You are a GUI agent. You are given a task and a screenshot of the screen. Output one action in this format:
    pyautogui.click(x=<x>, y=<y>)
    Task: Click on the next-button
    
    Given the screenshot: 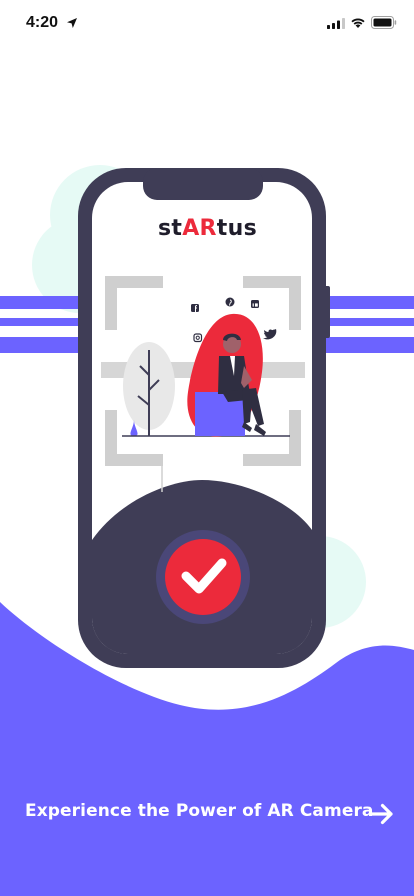 What is the action you would take?
    pyautogui.click(x=382, y=814)
    